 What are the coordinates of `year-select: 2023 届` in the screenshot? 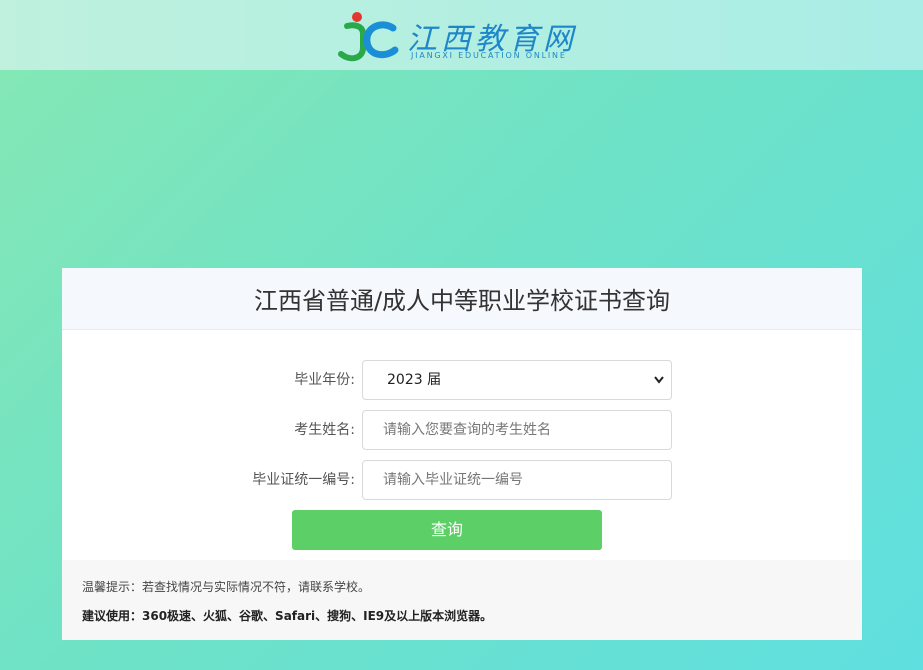 It's located at (517, 380).